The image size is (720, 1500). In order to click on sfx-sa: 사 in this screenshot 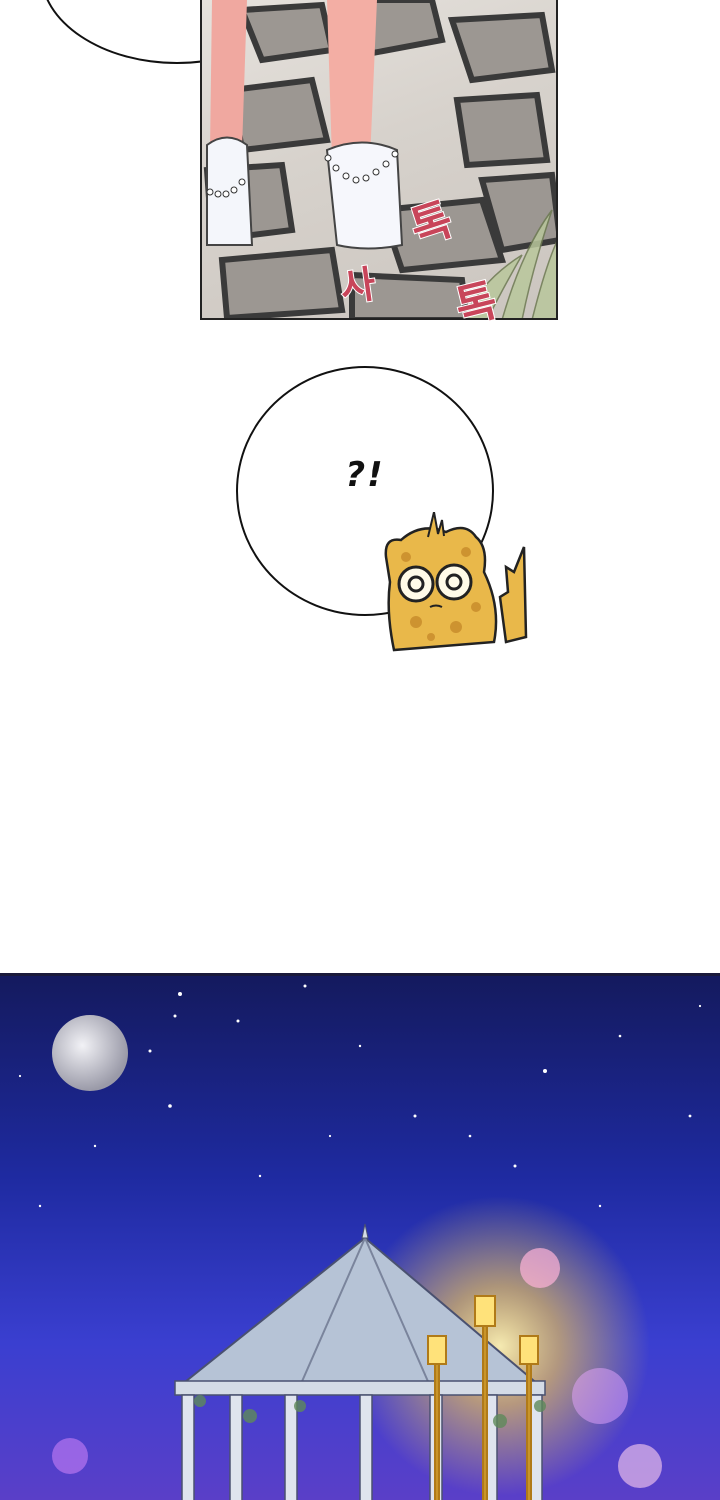, I will do `click(358, 286)`.